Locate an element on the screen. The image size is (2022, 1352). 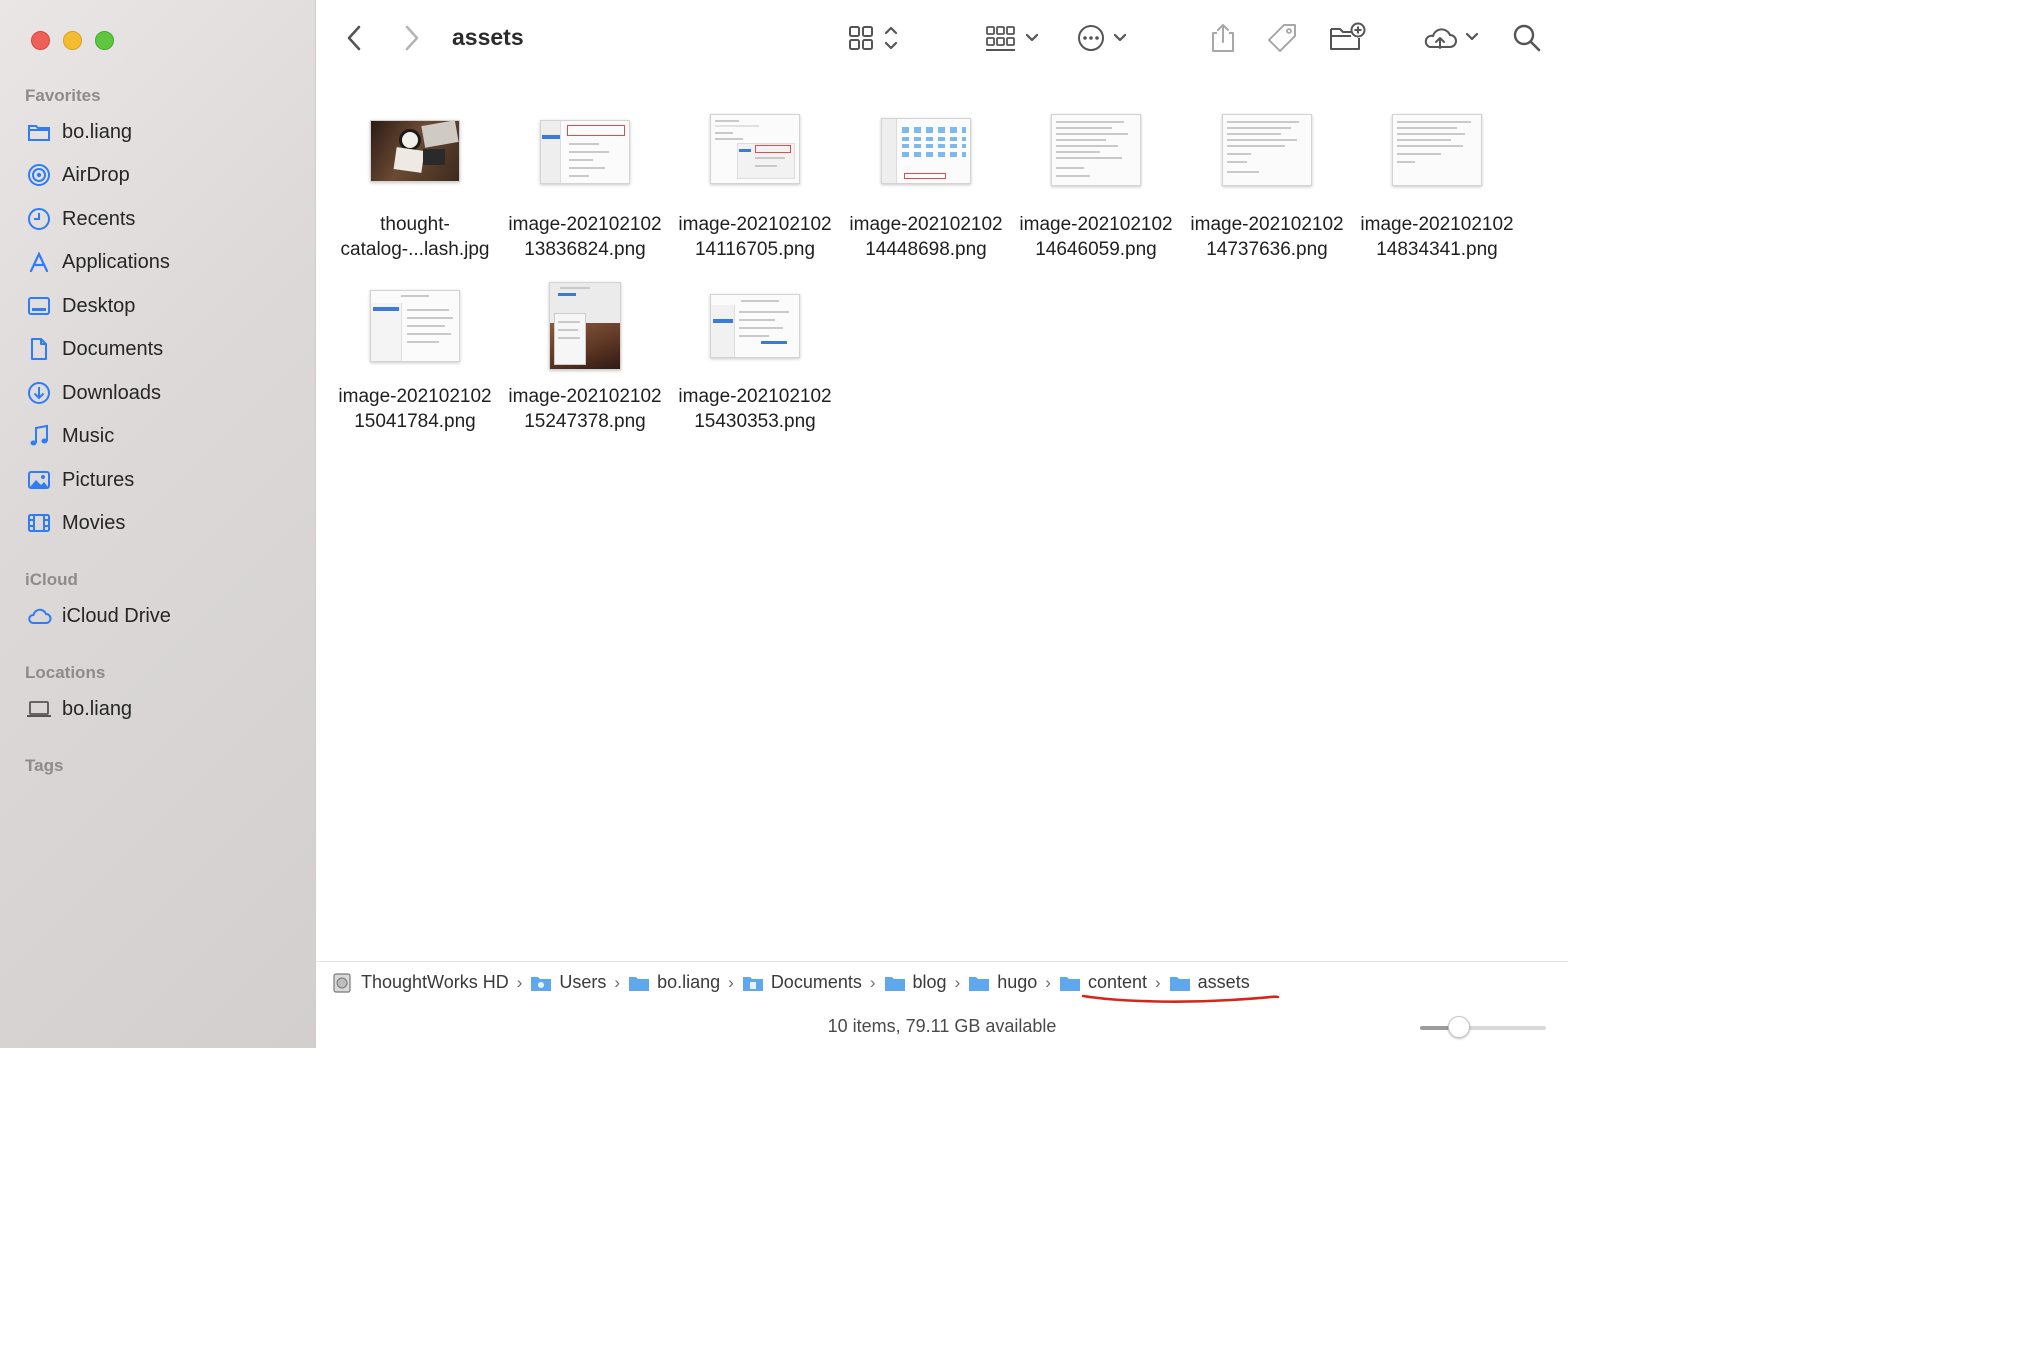
sidebar-item-downloads: Downloads is located at coordinates (93, 393).